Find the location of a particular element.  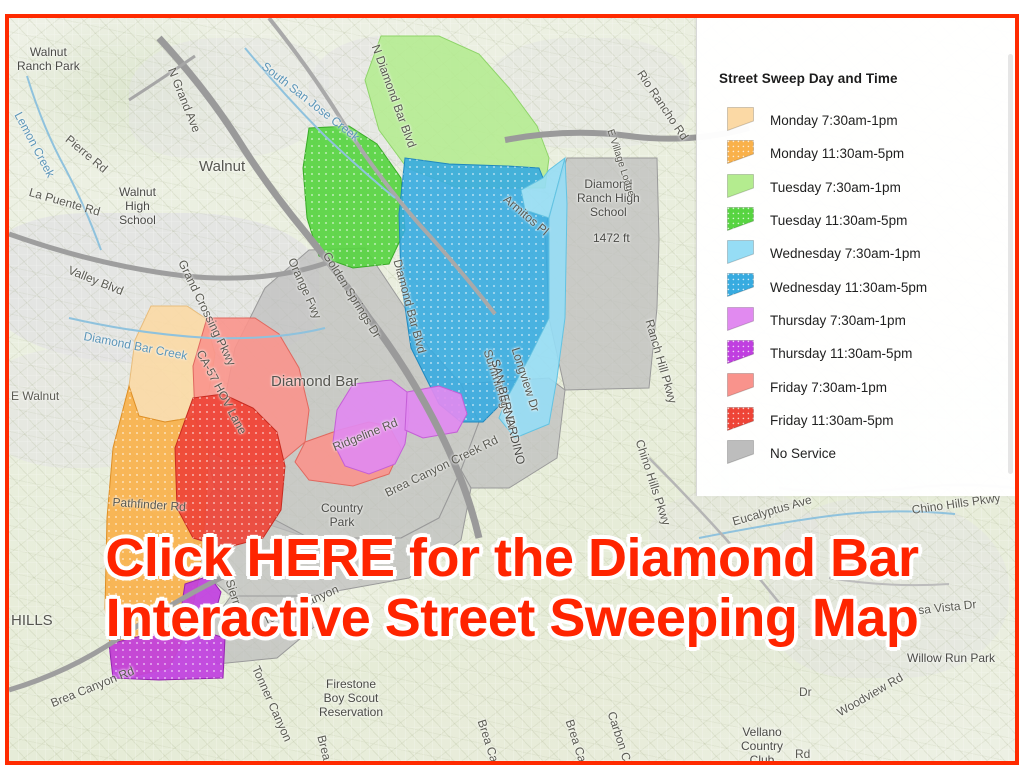

legend-item-label: Wednesday 7:30am-1pm is located at coordinates (845, 254).